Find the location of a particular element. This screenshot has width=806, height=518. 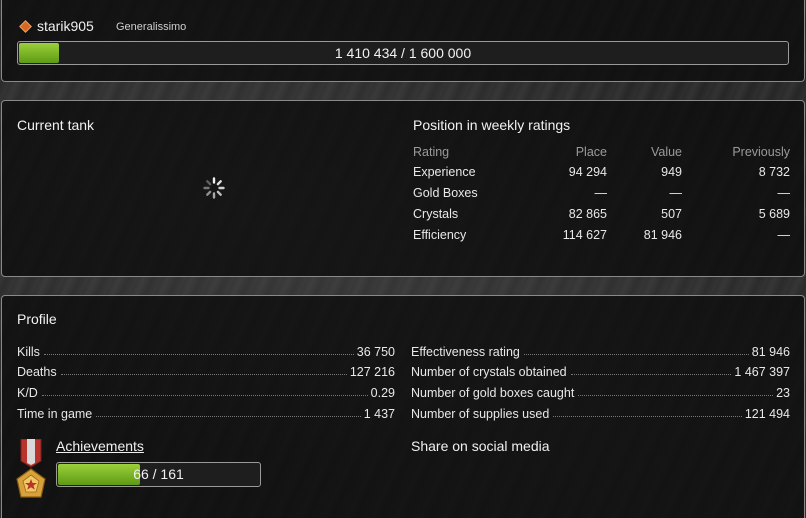

rank-name: Generalissimo is located at coordinates (151, 27).